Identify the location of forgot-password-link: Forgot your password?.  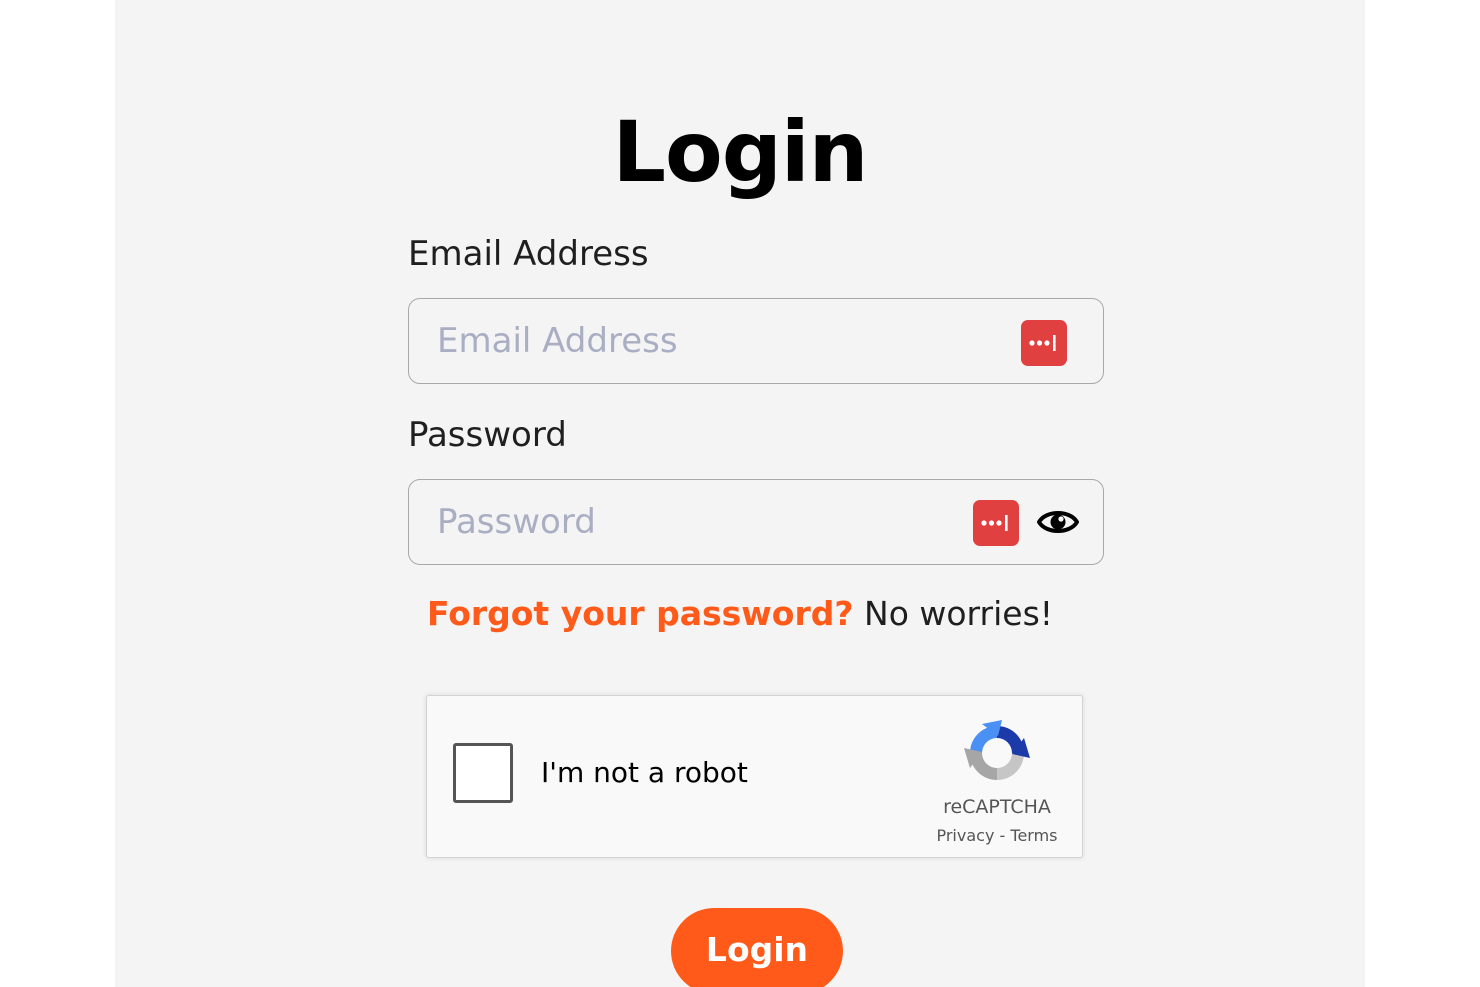
(640, 613).